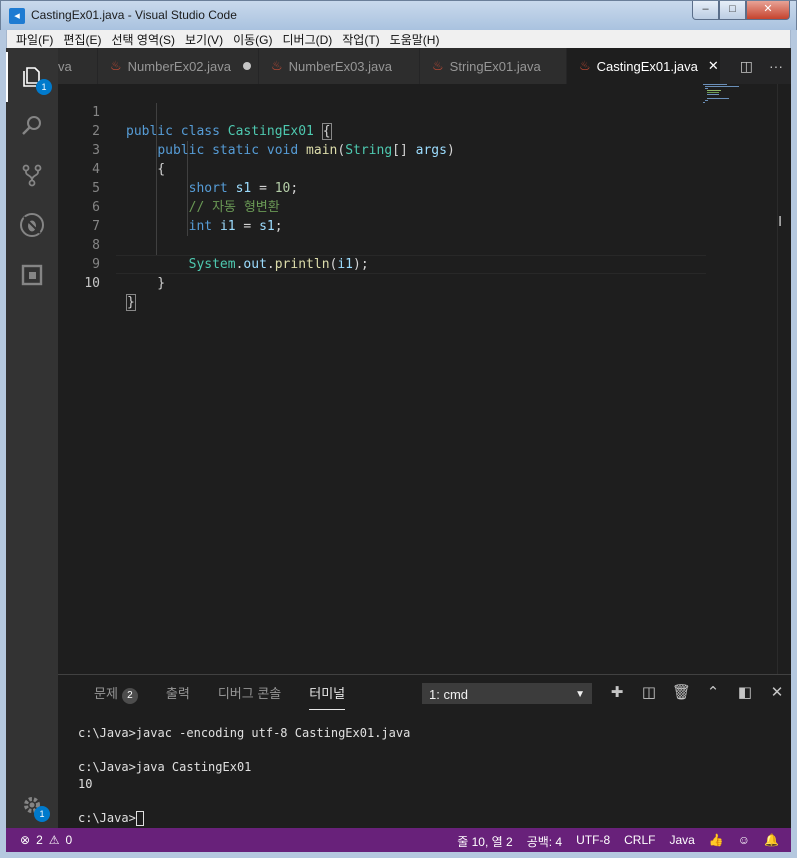  What do you see at coordinates (705, 10) in the screenshot?
I see `minimize-button: –` at bounding box center [705, 10].